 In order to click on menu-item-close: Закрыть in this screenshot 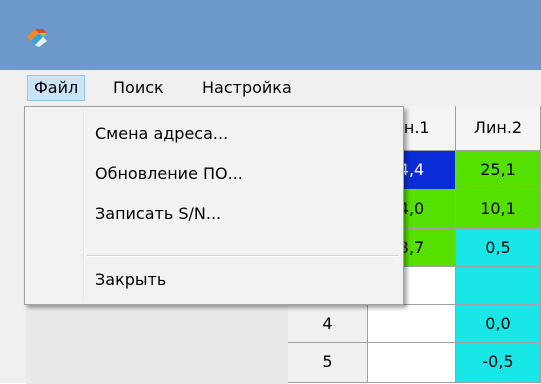, I will do `click(240, 280)`.